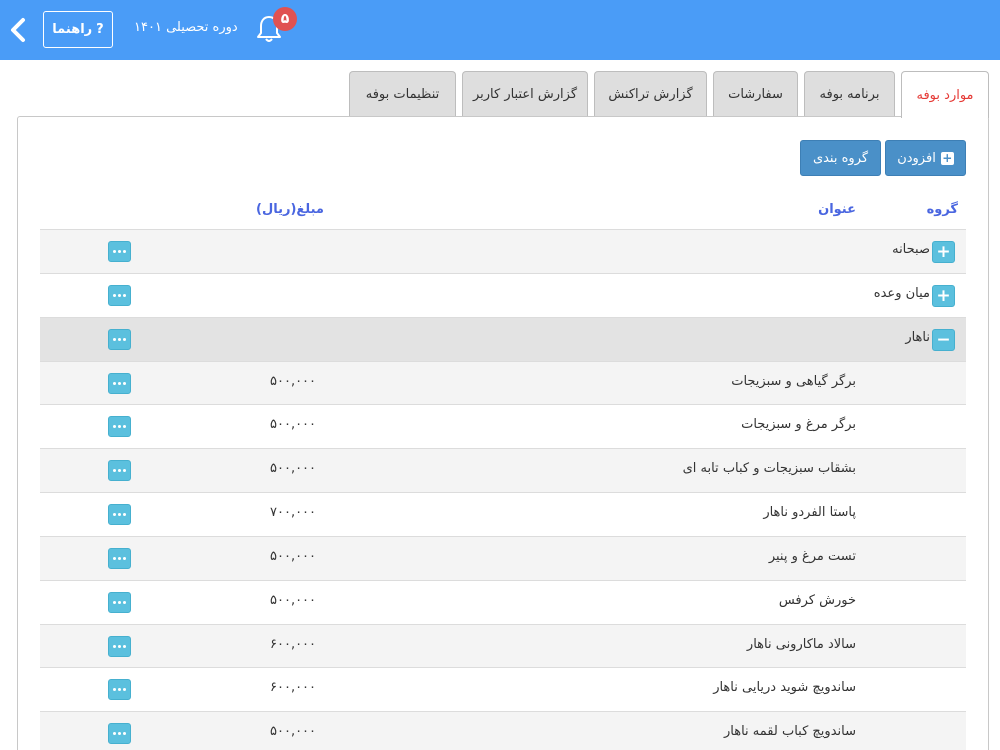  What do you see at coordinates (500, 213) in the screenshot?
I see `table-header: گروه عنوان مبلغ(ریال)` at bounding box center [500, 213].